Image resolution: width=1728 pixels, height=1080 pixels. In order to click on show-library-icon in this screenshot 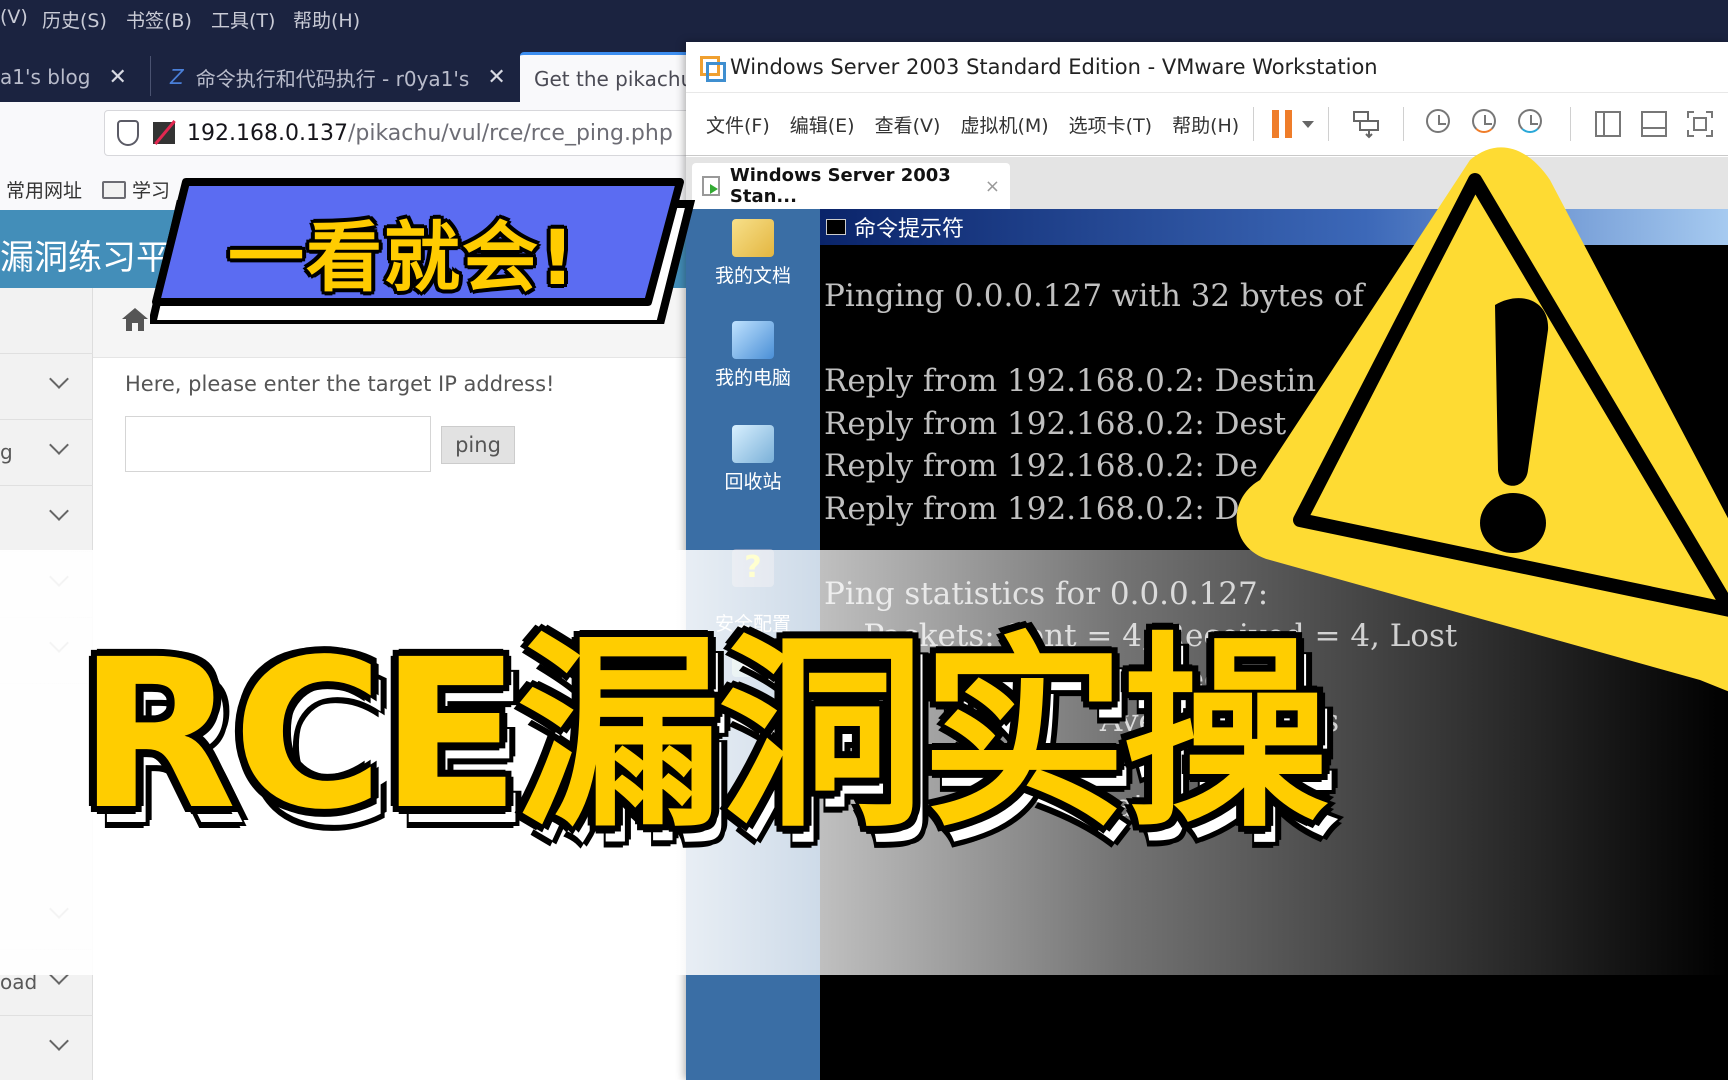, I will do `click(1608, 124)`.